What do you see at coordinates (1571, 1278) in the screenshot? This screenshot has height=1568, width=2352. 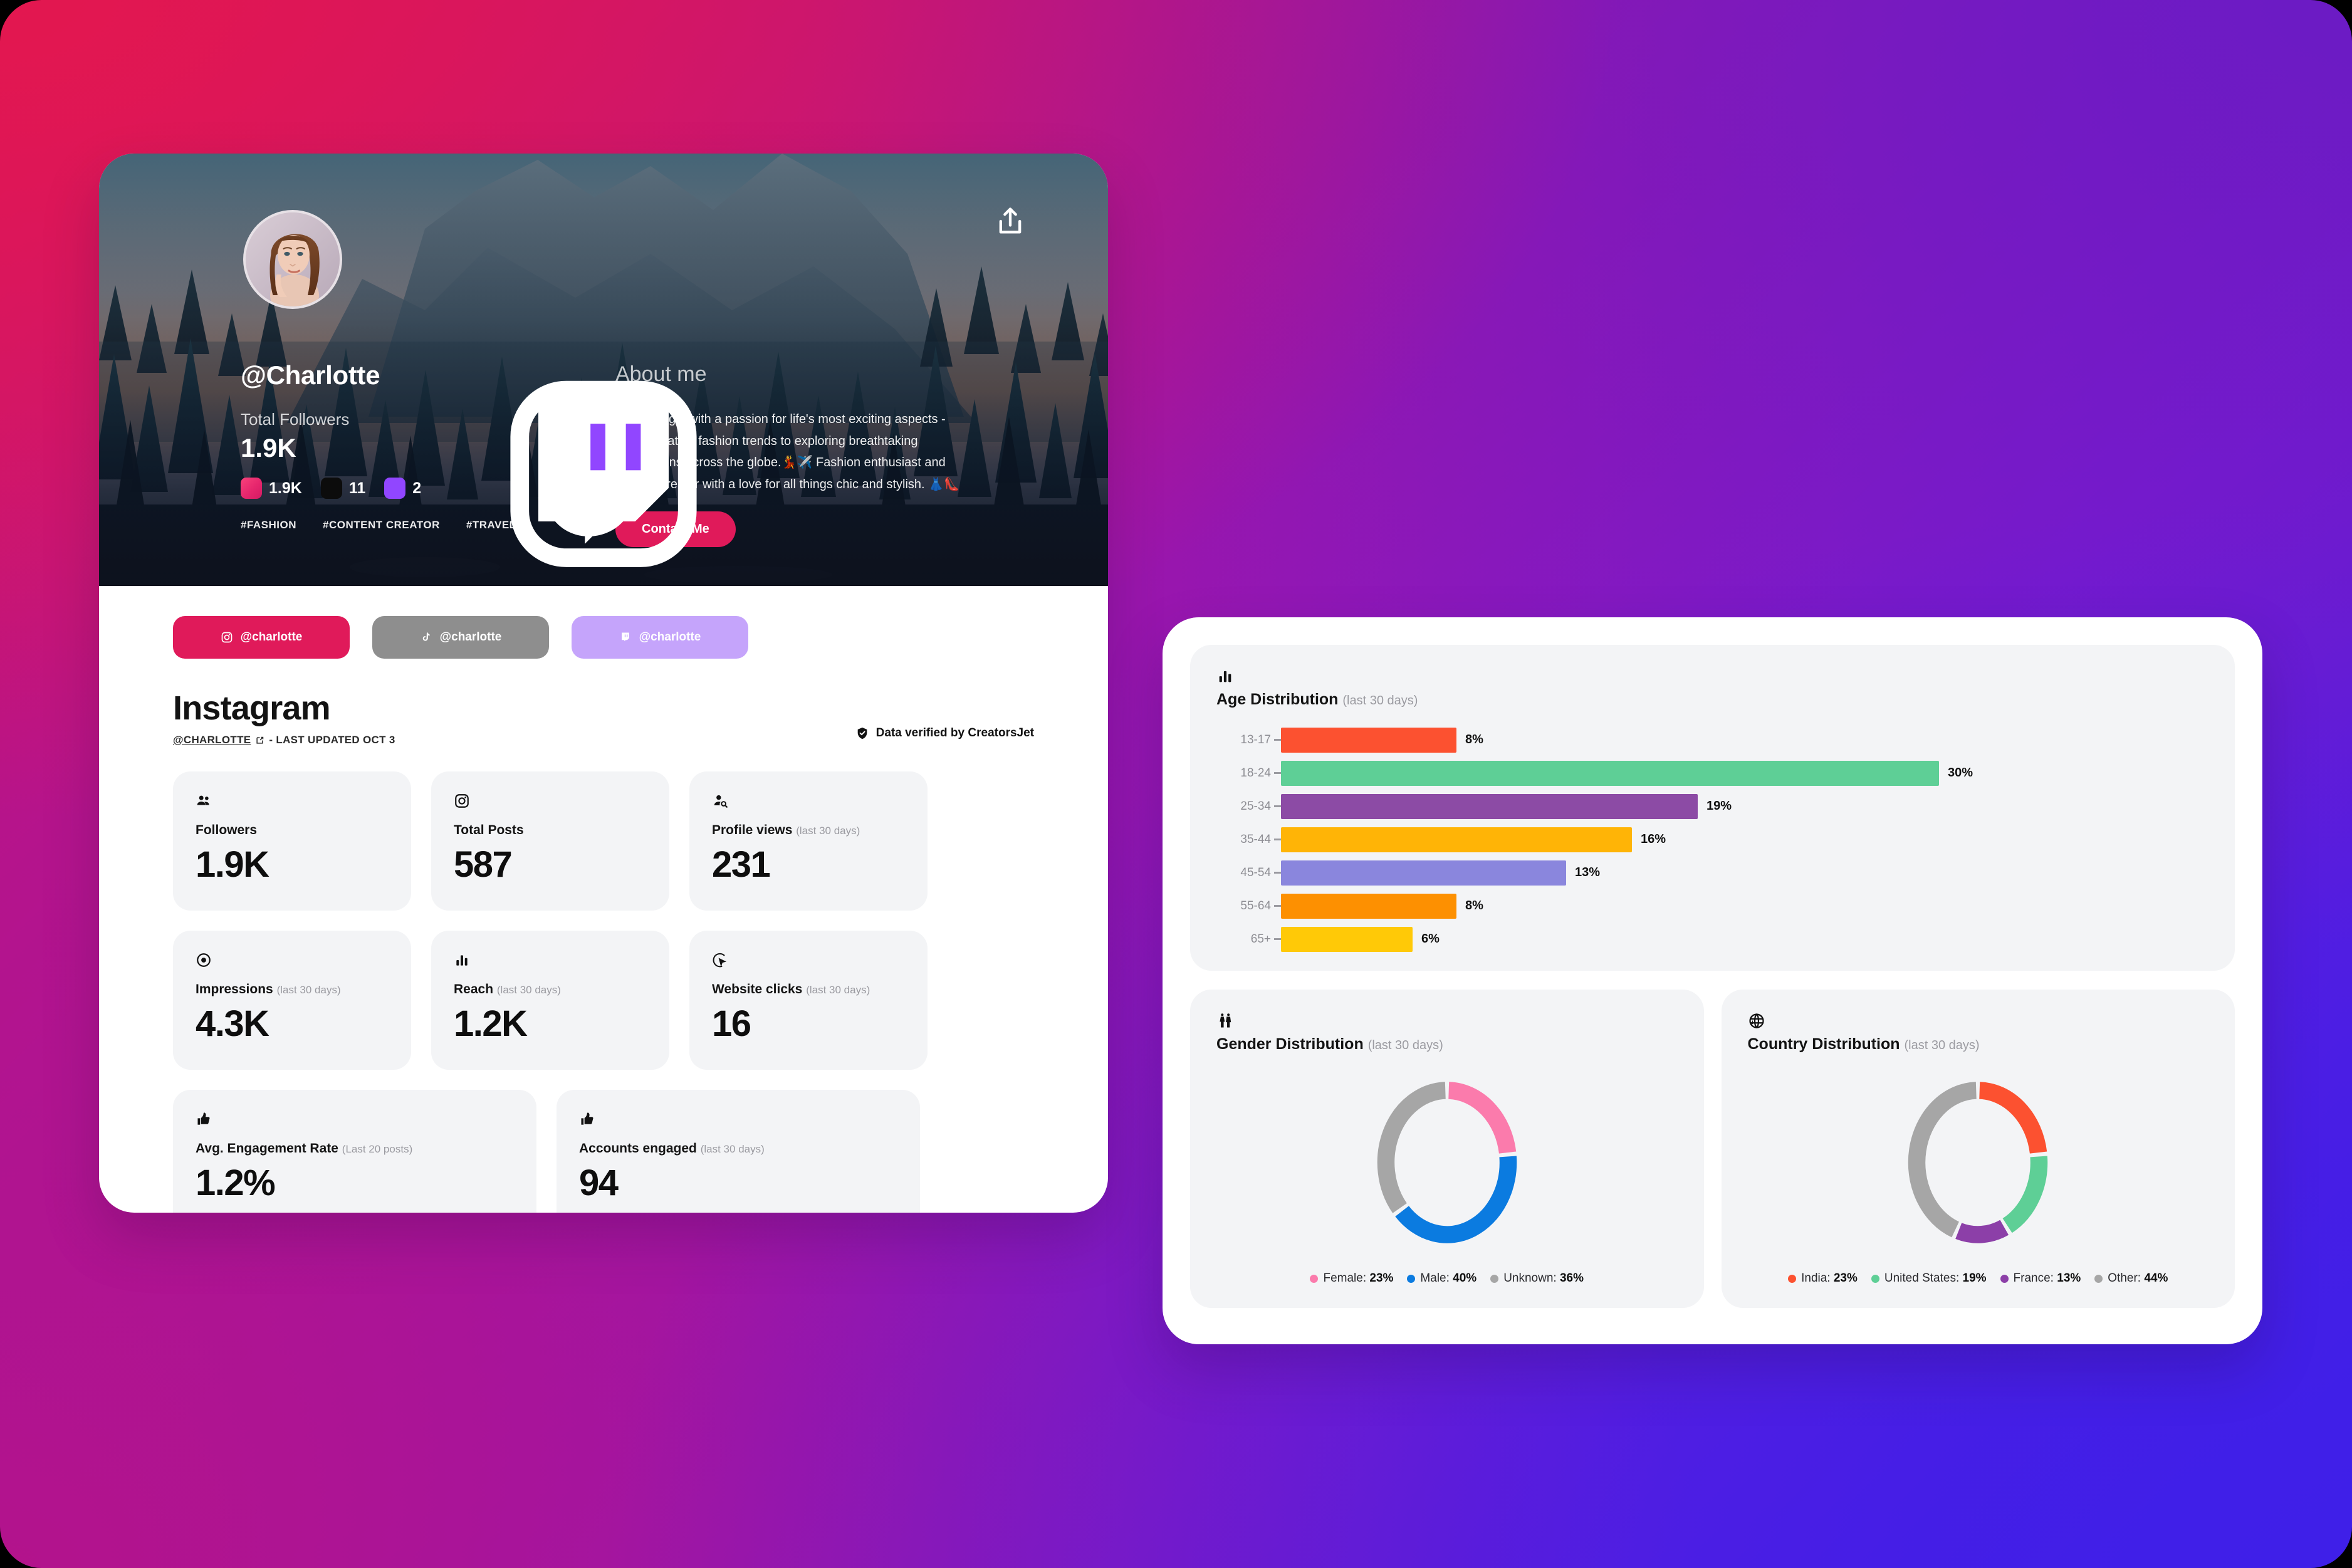 I see `legend-value: 36%` at bounding box center [1571, 1278].